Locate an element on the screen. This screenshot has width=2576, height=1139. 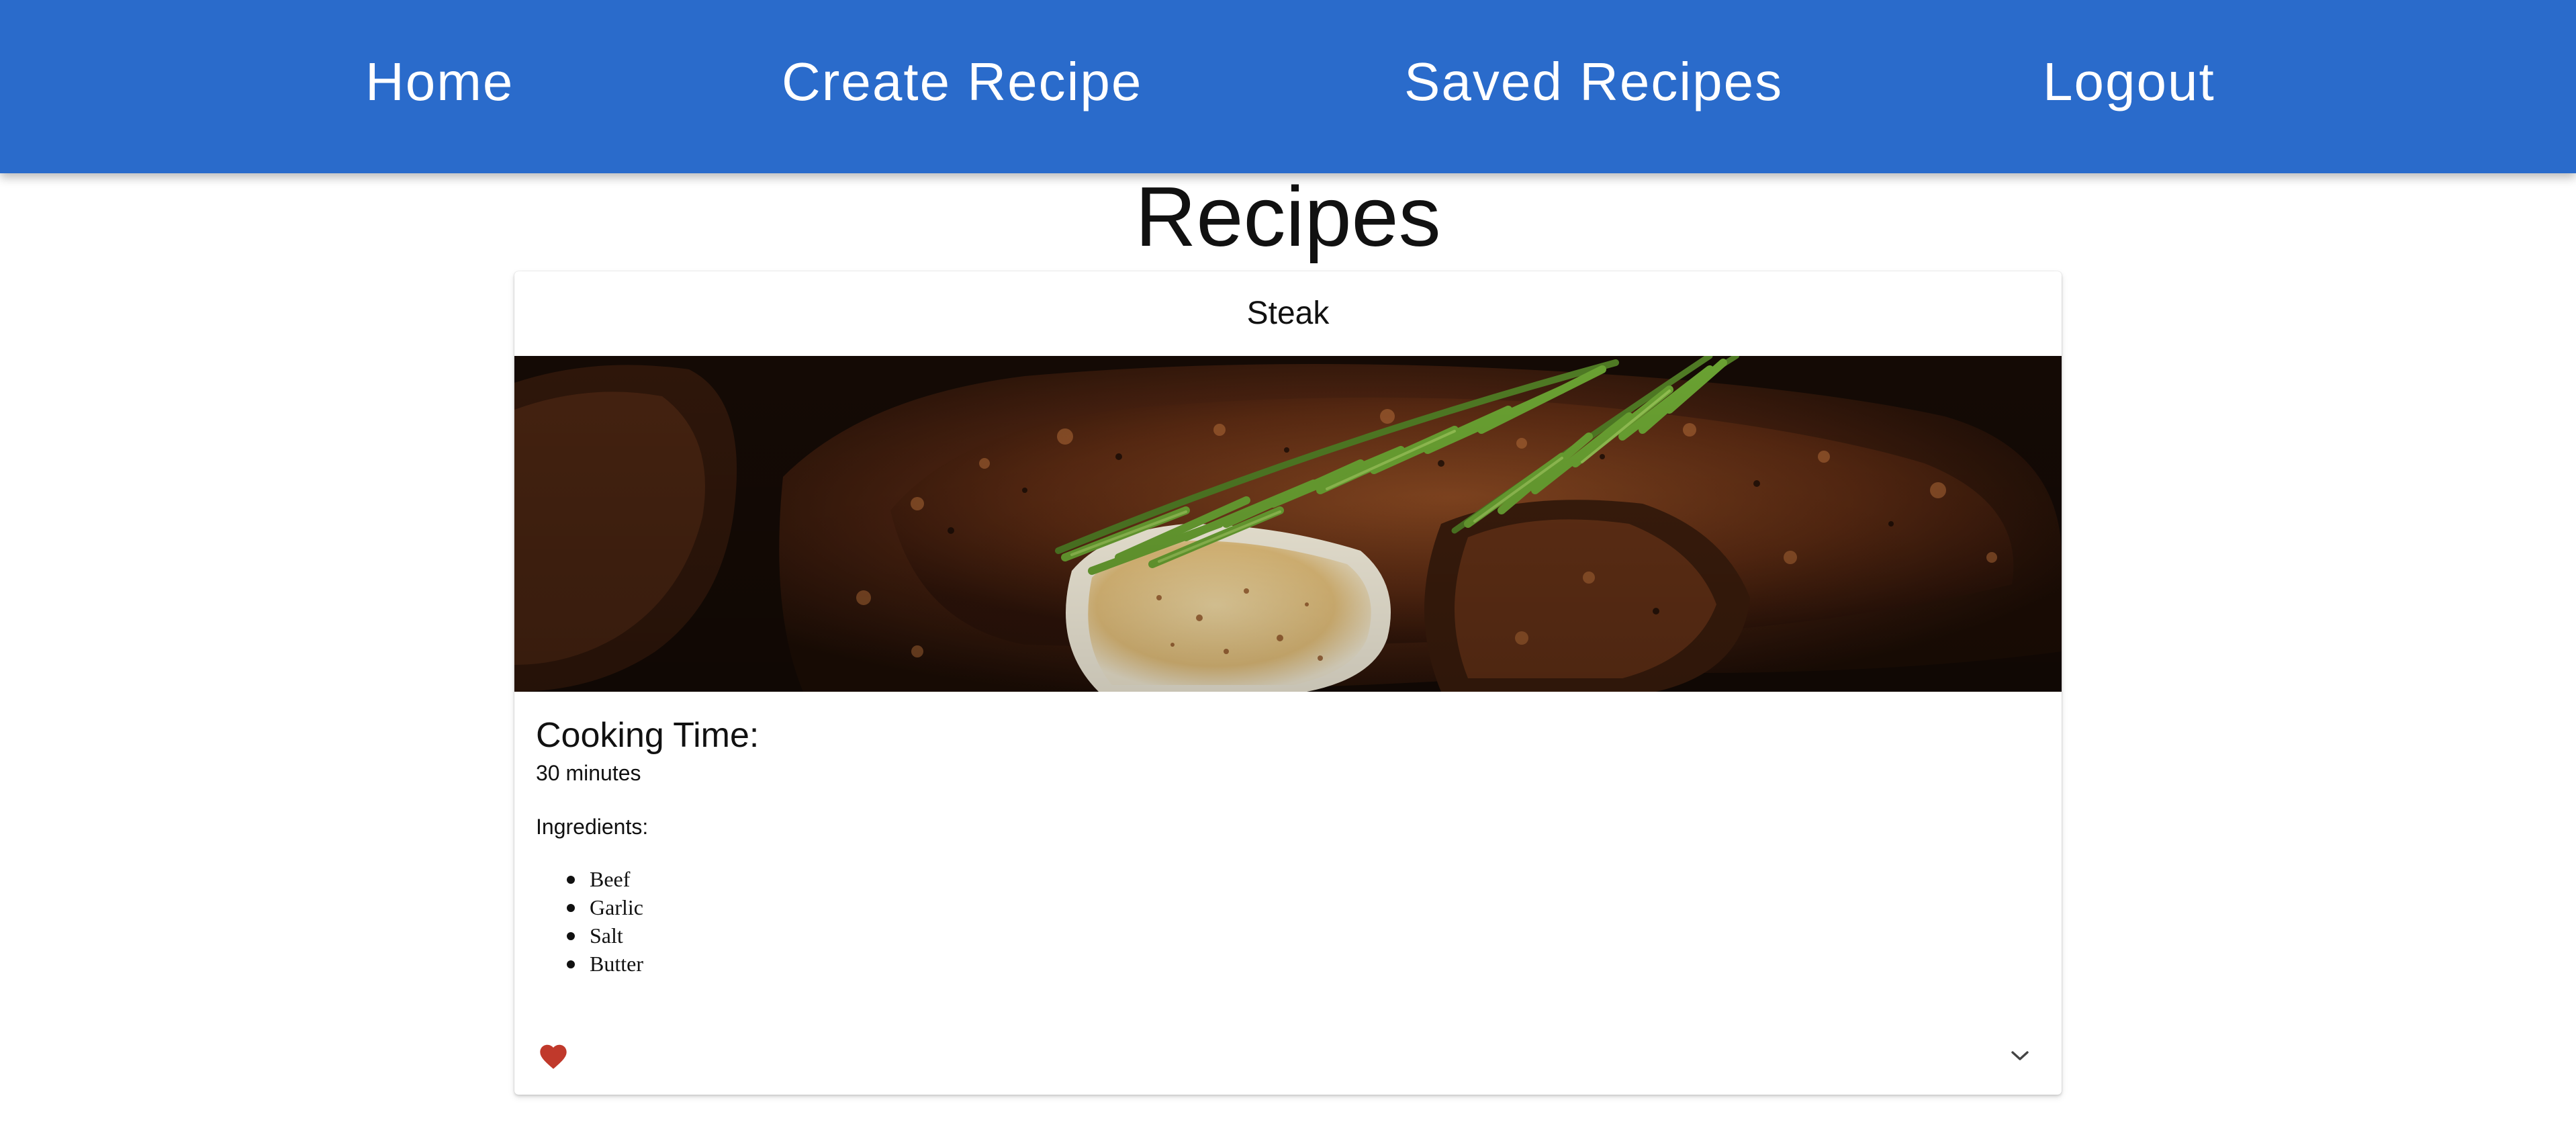
nav-create-recipe-link: Create Recipe is located at coordinates (962, 82).